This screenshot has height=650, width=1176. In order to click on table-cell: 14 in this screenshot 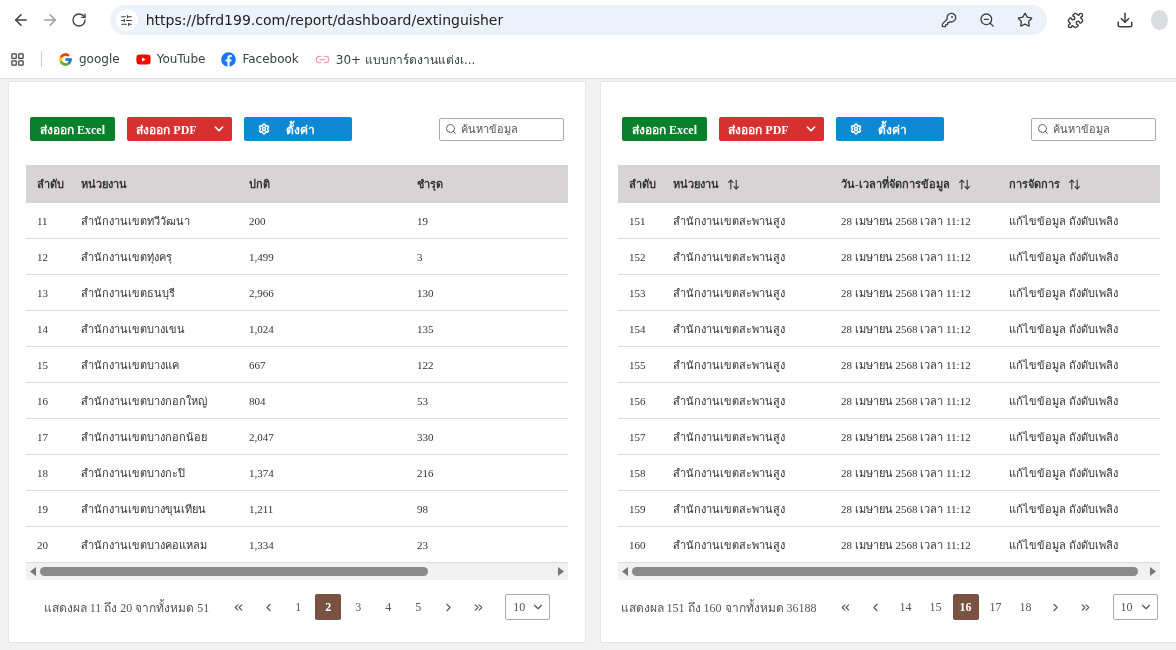, I will do `click(53, 328)`.